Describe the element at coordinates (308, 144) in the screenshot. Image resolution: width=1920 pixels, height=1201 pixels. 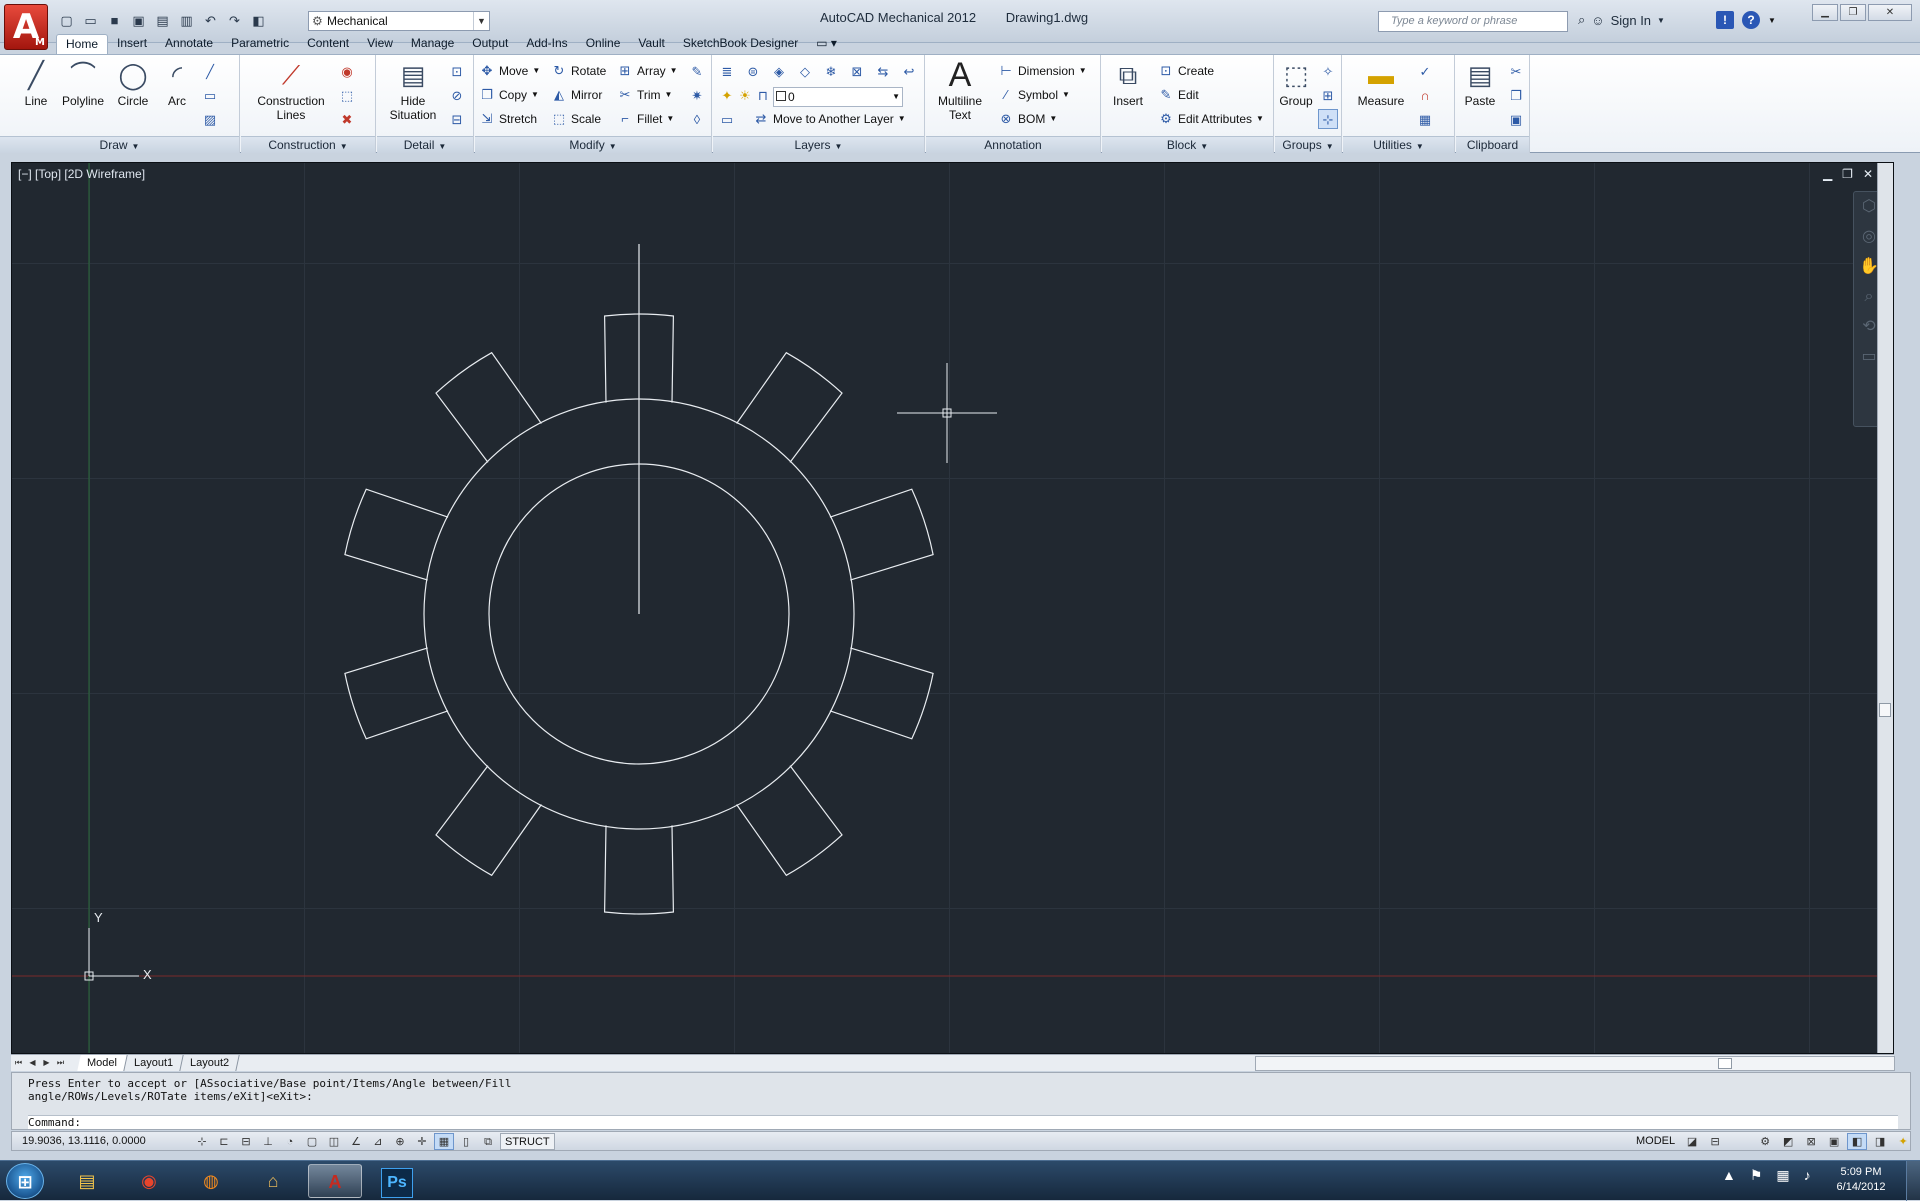
I see `panel-title-construction: Construction ▼` at that location.